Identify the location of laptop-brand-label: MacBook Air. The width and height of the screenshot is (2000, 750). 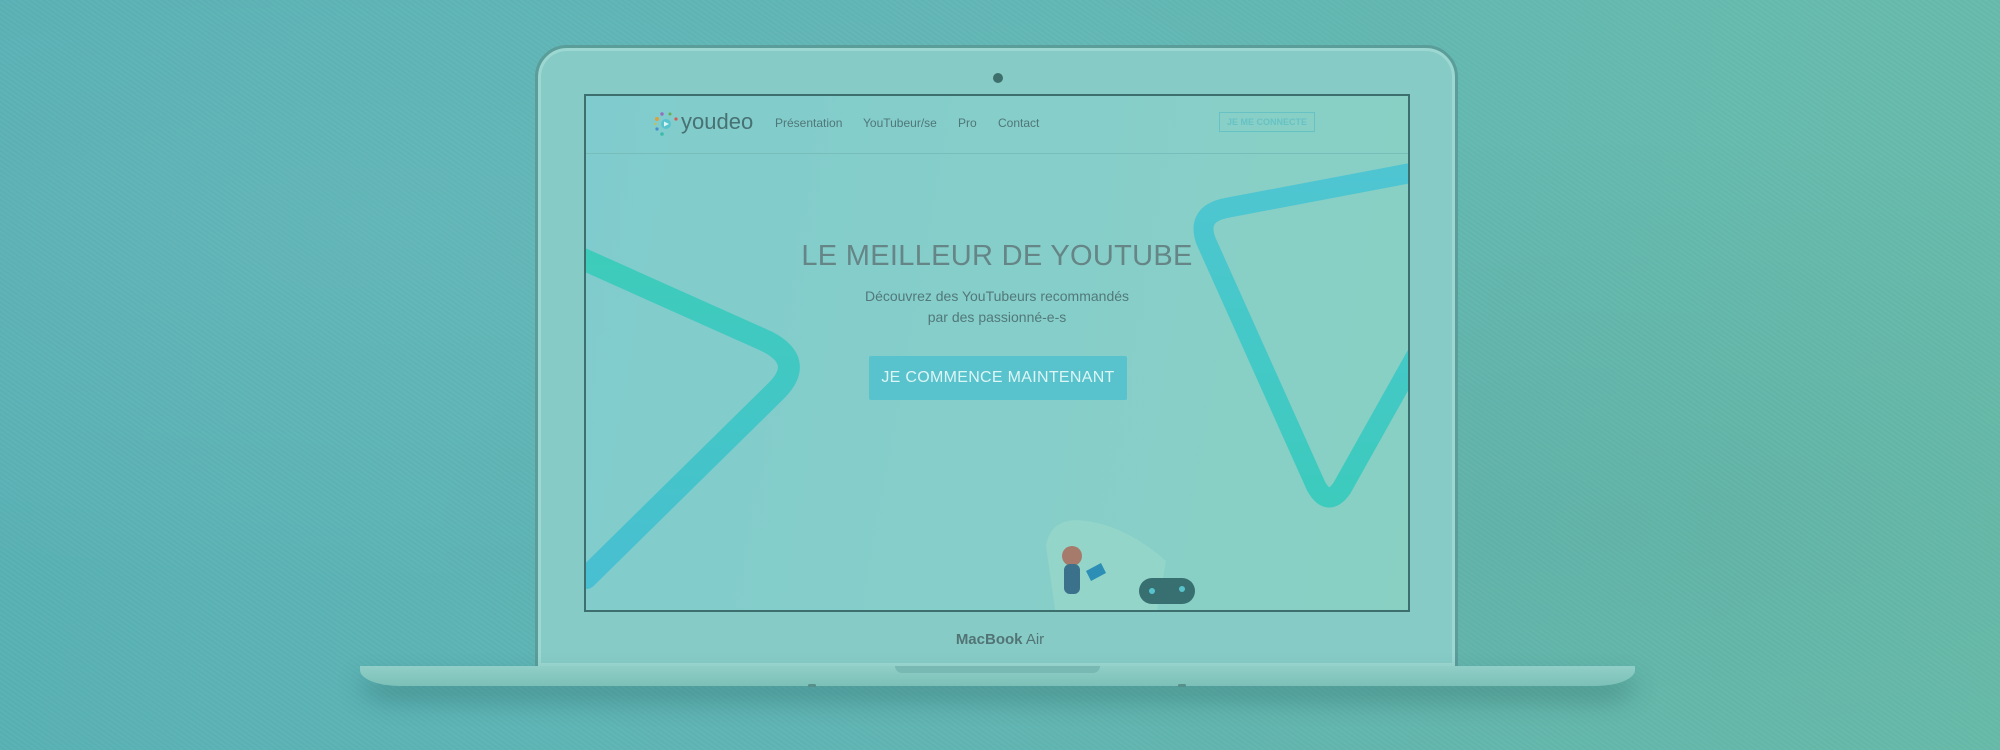
(1000, 639).